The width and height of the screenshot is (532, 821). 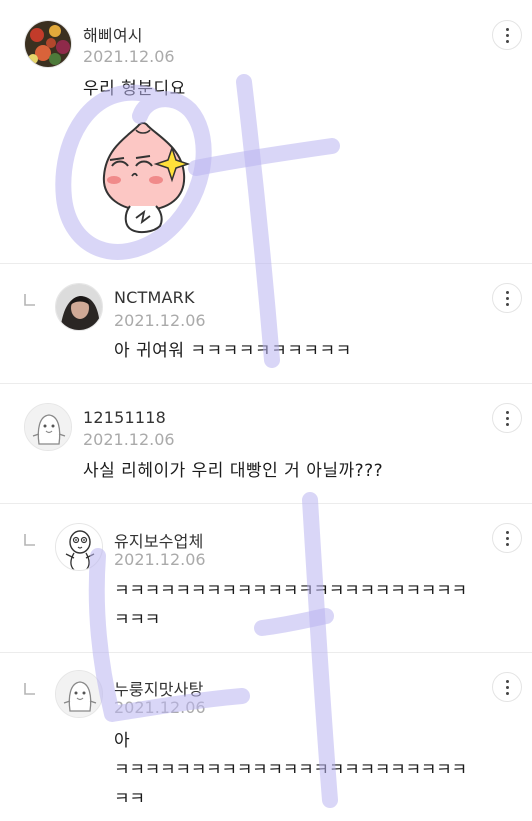 What do you see at coordinates (137, 620) in the screenshot?
I see `comment-text-line: ㅋㅋㅋ` at bounding box center [137, 620].